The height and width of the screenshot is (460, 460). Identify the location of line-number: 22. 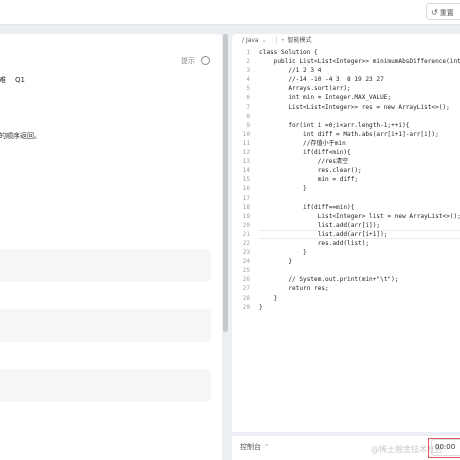
(246, 243).